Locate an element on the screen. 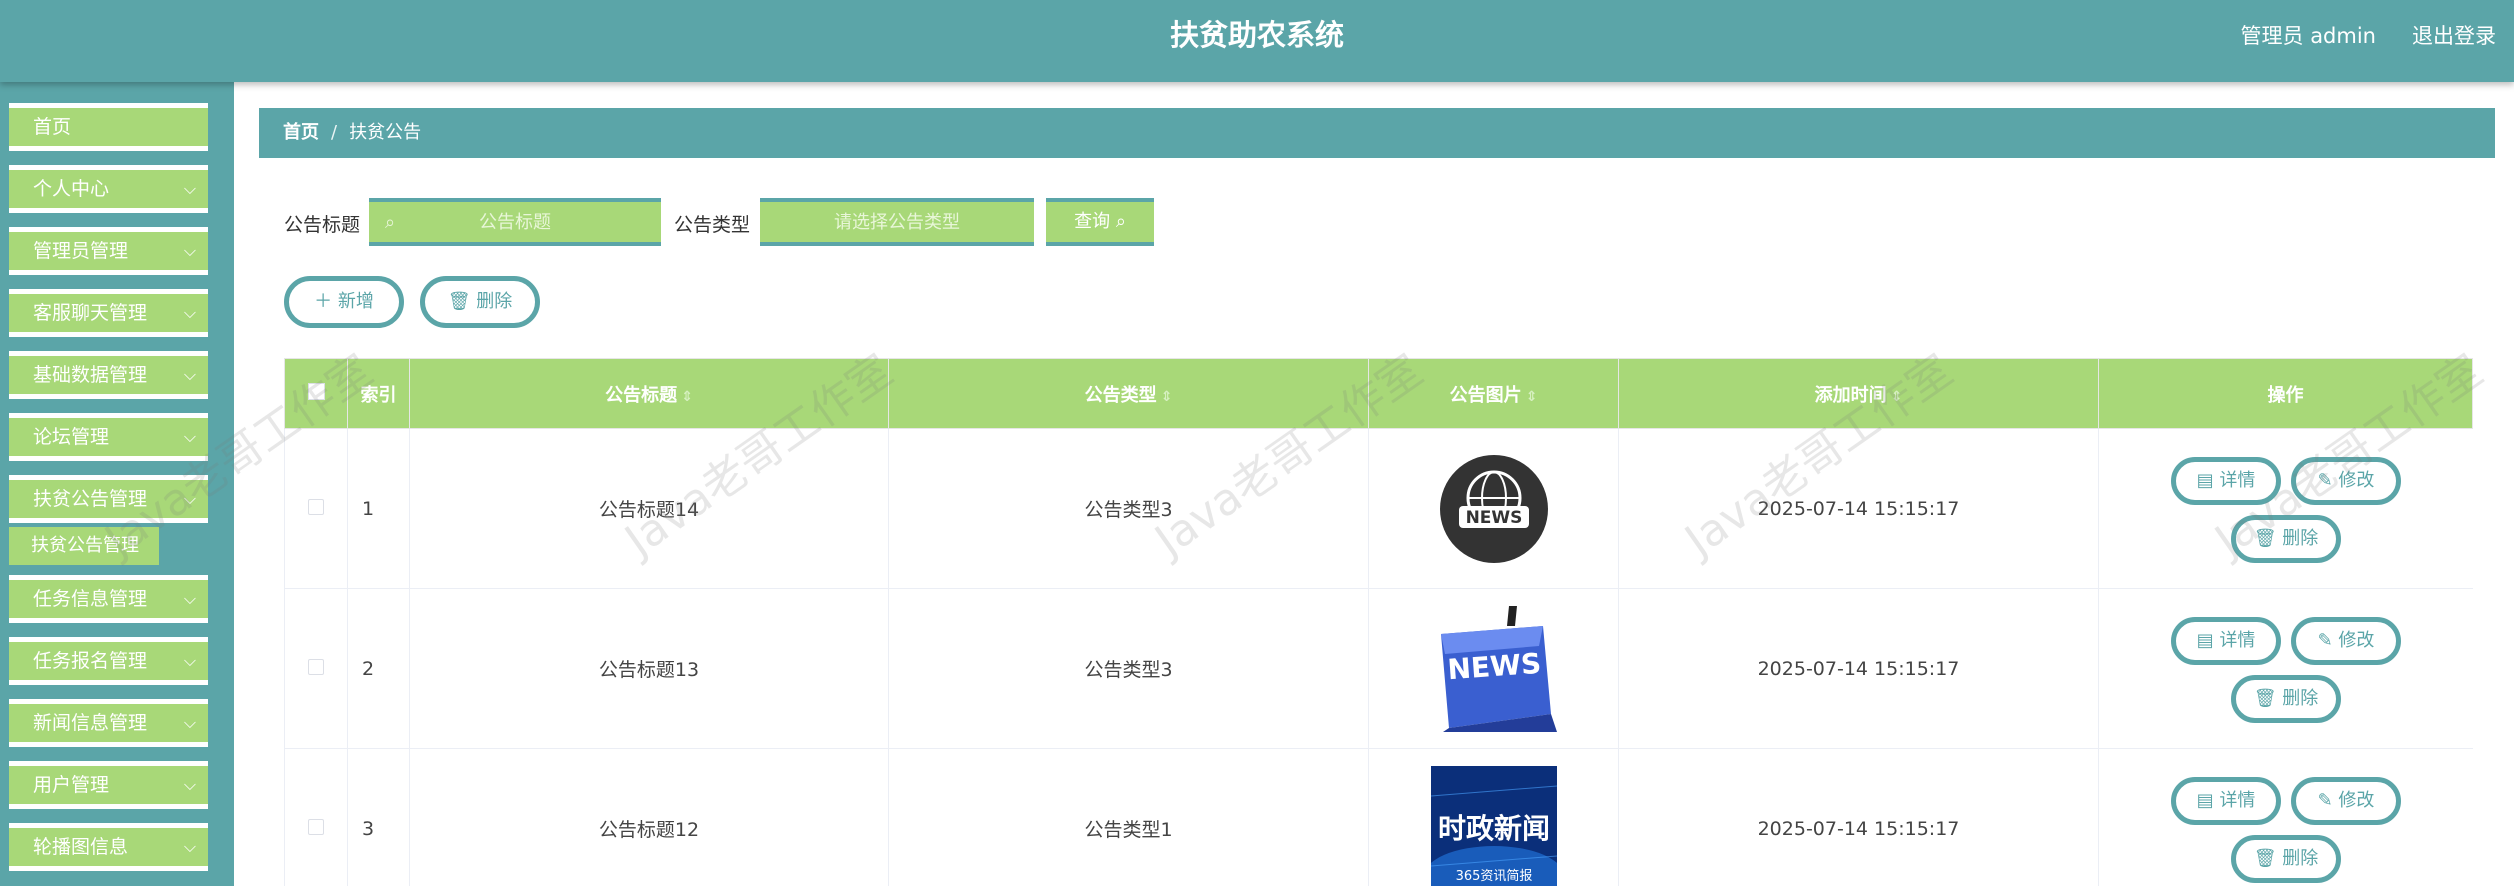 This screenshot has height=886, width=2514. logout-link: 退出登录 is located at coordinates (2454, 35).